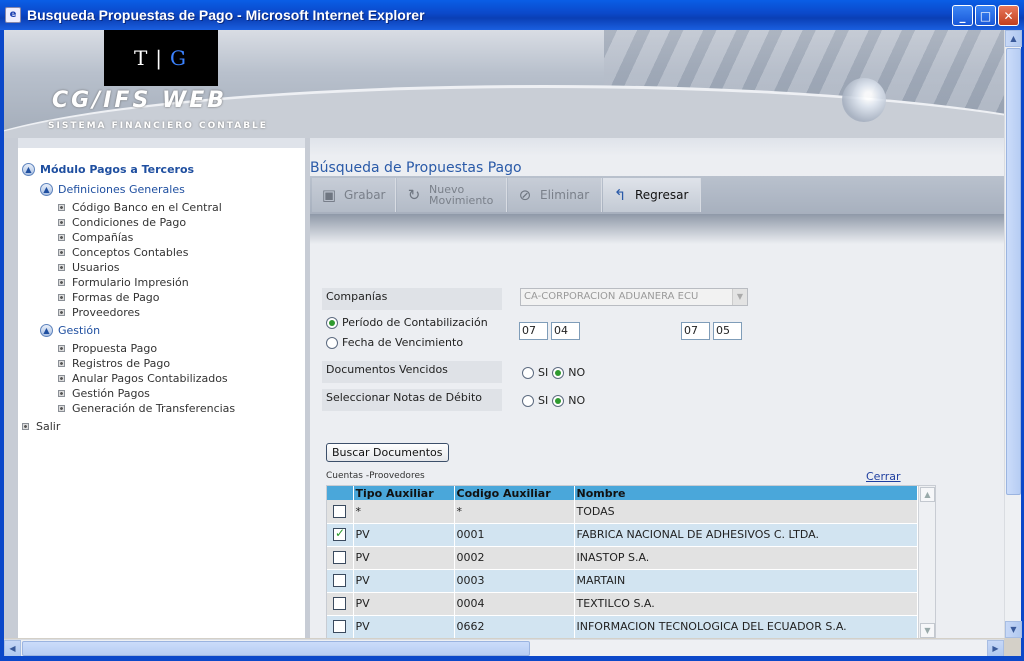 The width and height of the screenshot is (1024, 661). What do you see at coordinates (332, 322) in the screenshot?
I see `period-radio` at bounding box center [332, 322].